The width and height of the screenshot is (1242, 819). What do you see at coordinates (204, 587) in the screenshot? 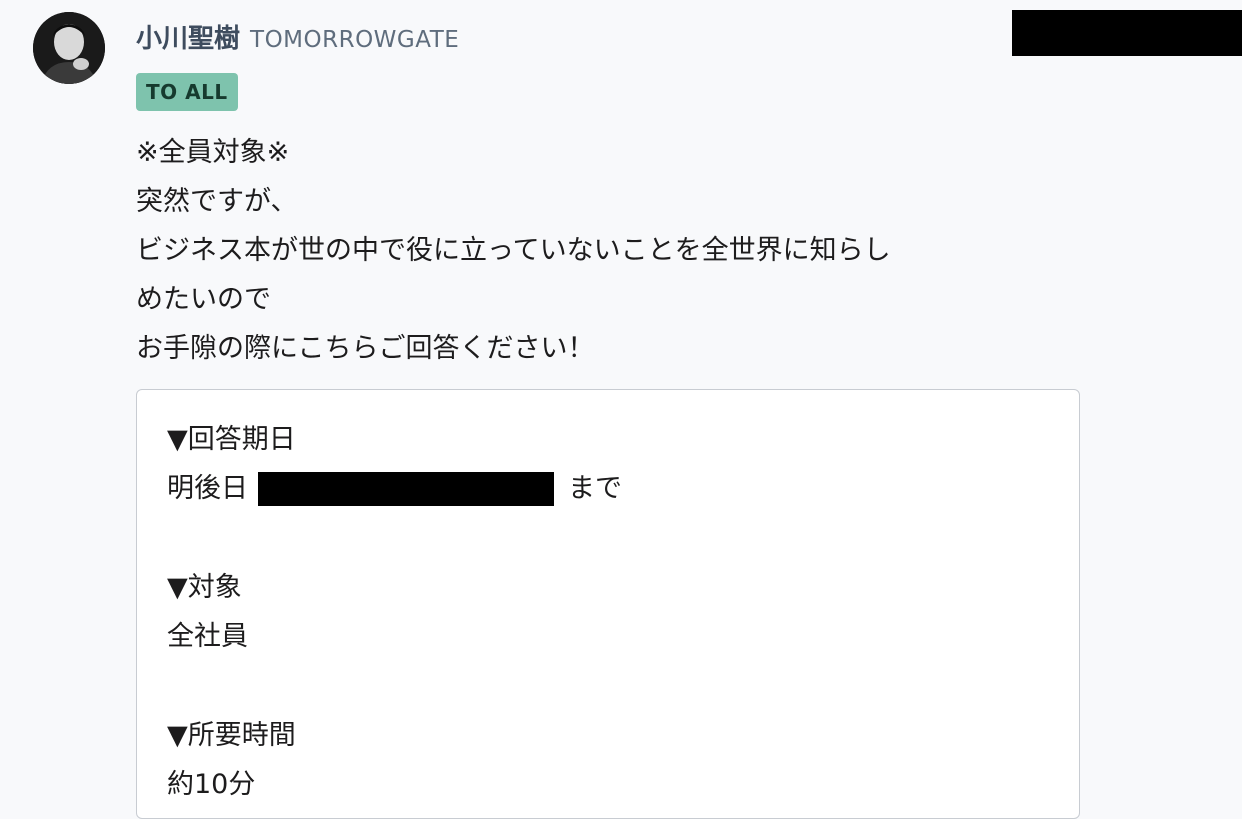
I see `target-heading: ▼対象` at bounding box center [204, 587].